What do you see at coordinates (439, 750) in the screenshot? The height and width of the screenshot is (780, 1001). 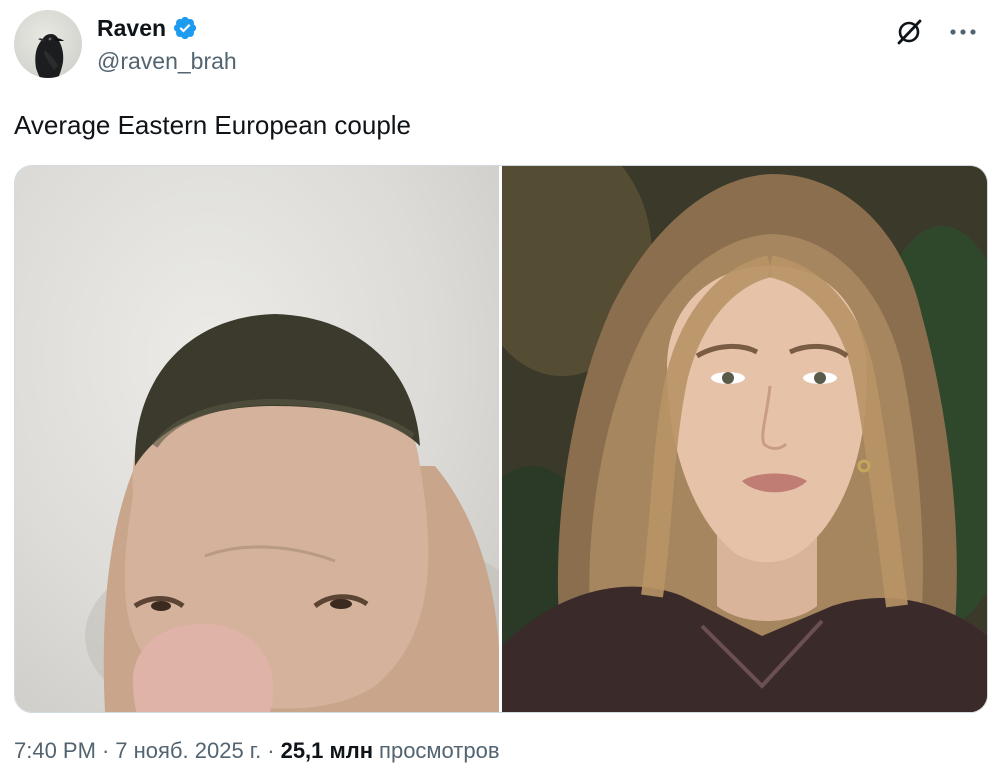 I see `views-label: просмотров` at bounding box center [439, 750].